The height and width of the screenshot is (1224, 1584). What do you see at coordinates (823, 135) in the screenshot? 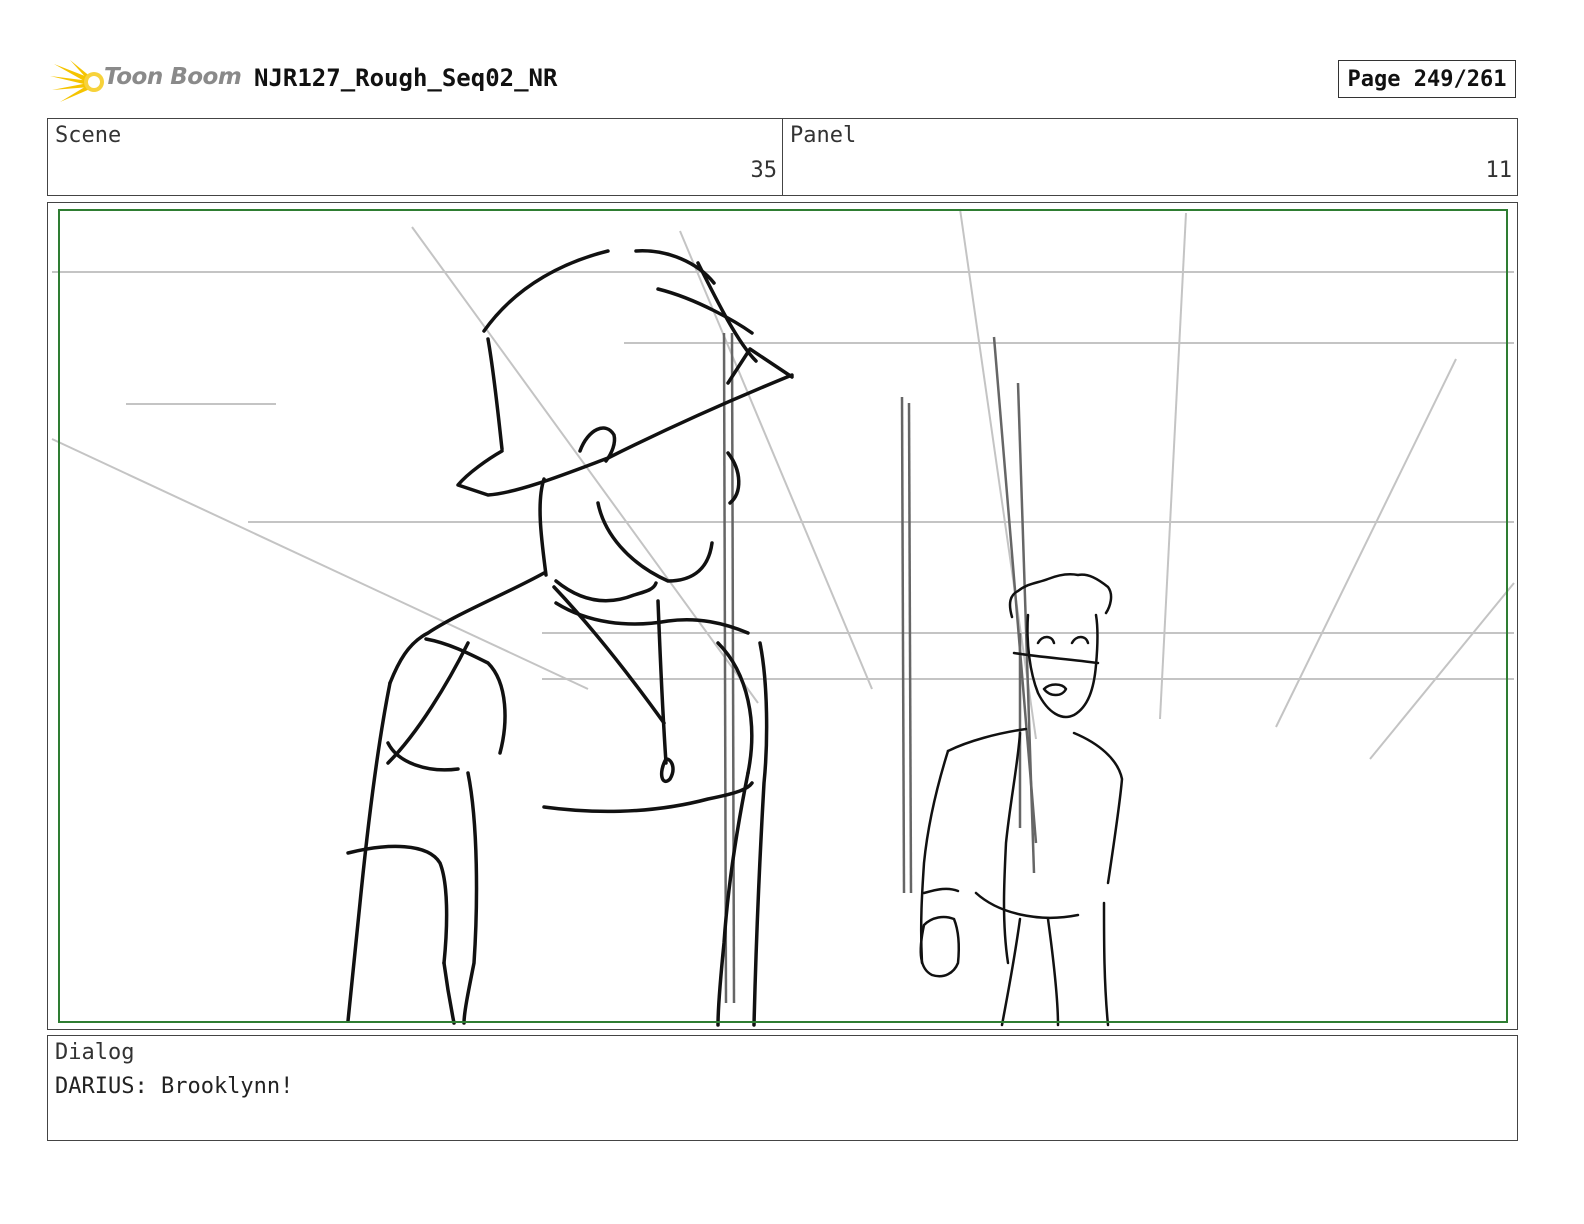
I see `panel-label: Panel` at bounding box center [823, 135].